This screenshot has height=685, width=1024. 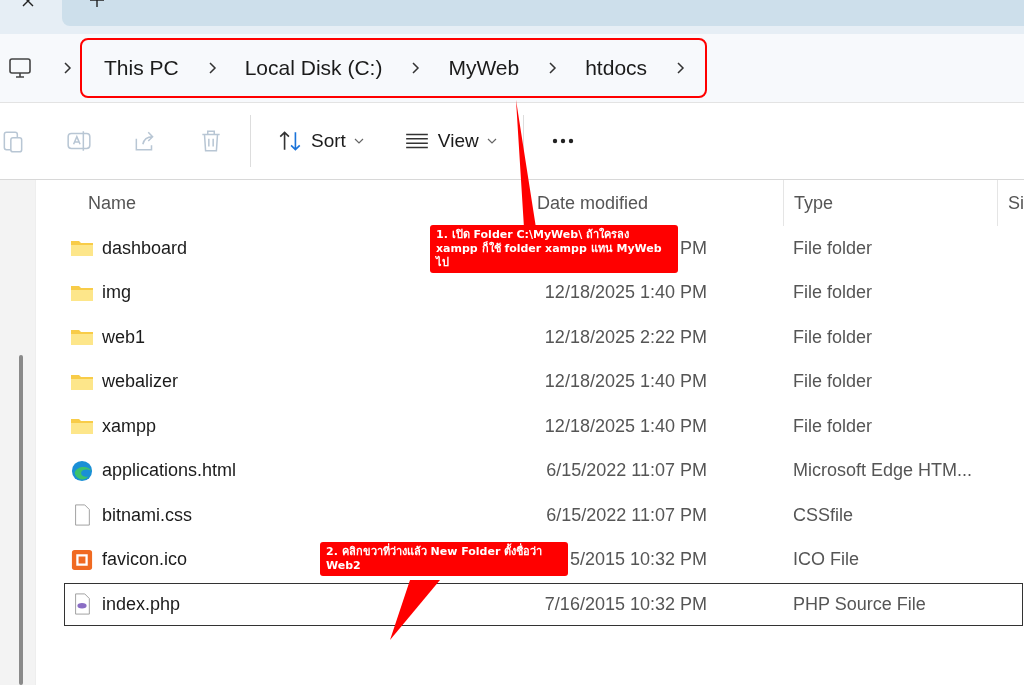 What do you see at coordinates (444, 559) in the screenshot?
I see `annotation-callout: 2. คลิกขวาที่ว่างแล้ว New Folder ตั้งชื่อว่า Web2` at bounding box center [444, 559].